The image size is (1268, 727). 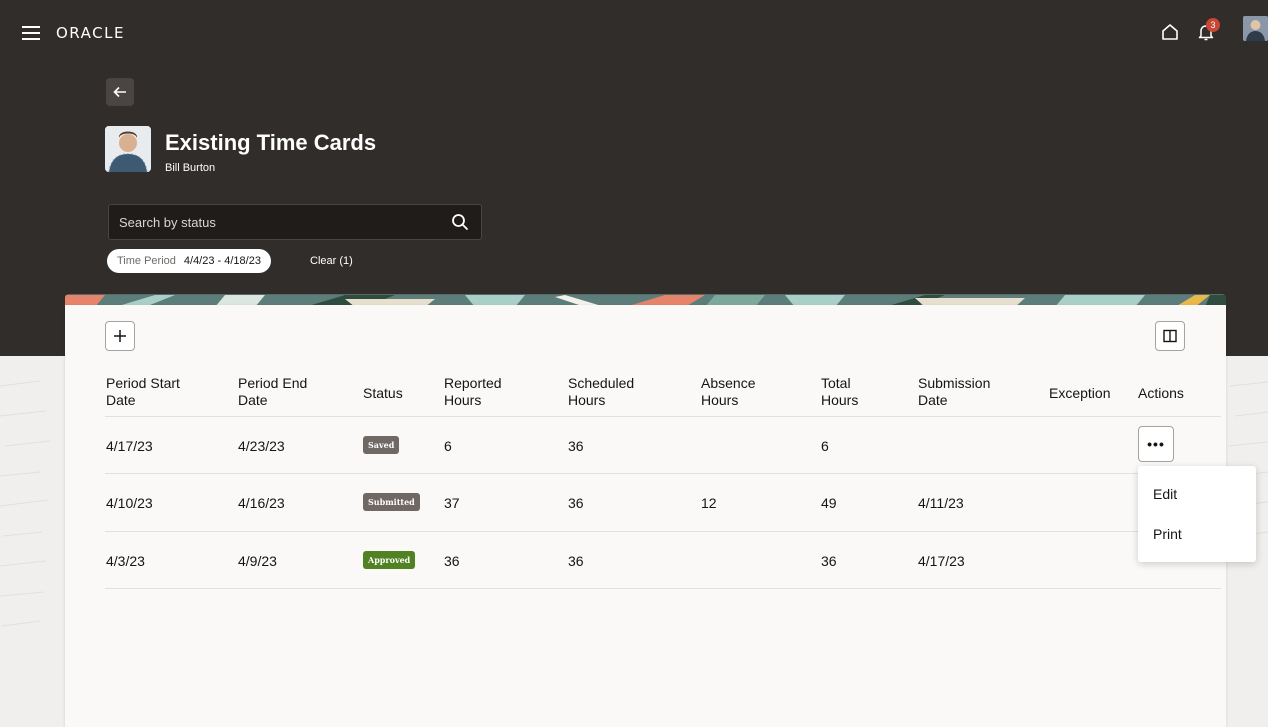 What do you see at coordinates (1161, 393) in the screenshot?
I see `col-header-actions: Actions` at bounding box center [1161, 393].